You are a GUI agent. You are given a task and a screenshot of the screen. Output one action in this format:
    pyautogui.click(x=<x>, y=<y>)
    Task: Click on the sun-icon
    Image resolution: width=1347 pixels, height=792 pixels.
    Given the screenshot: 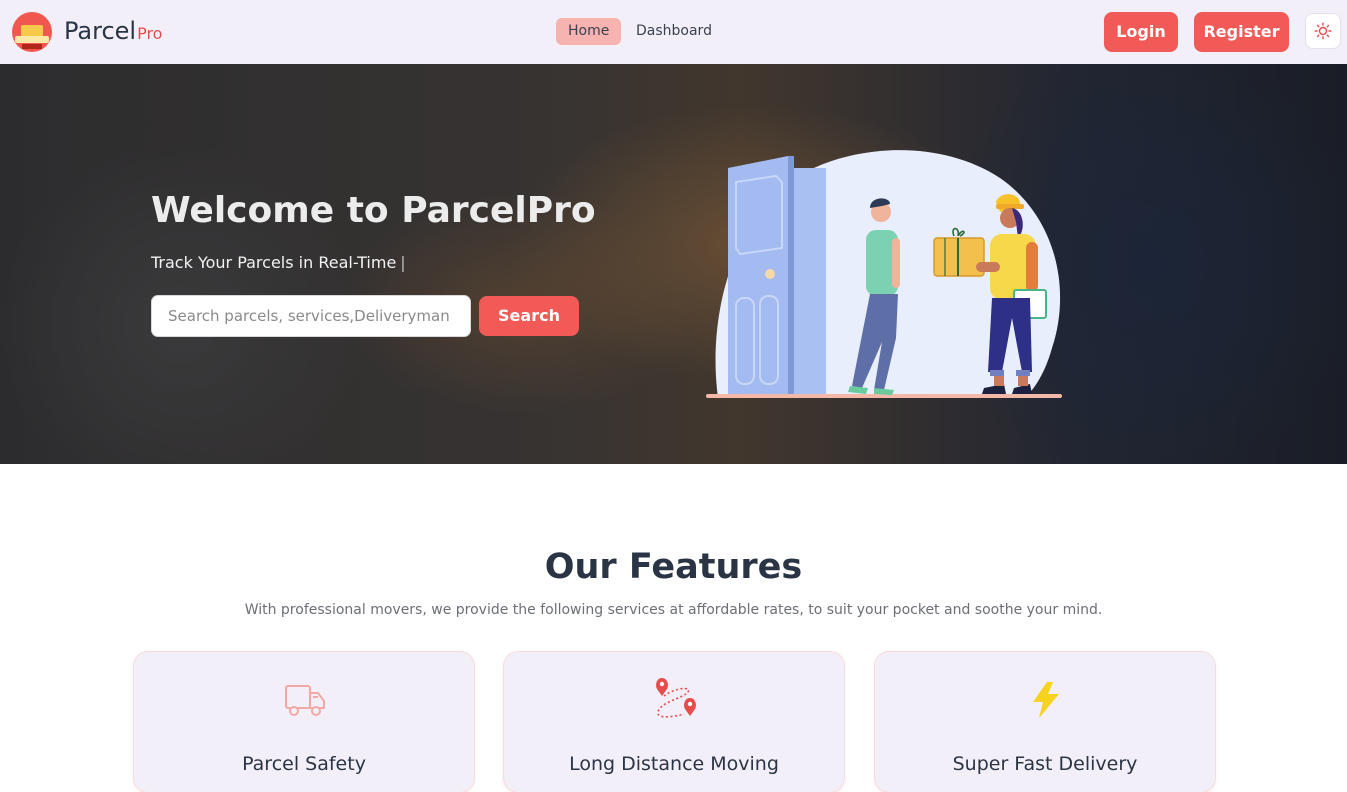 What is the action you would take?
    pyautogui.click(x=1323, y=31)
    